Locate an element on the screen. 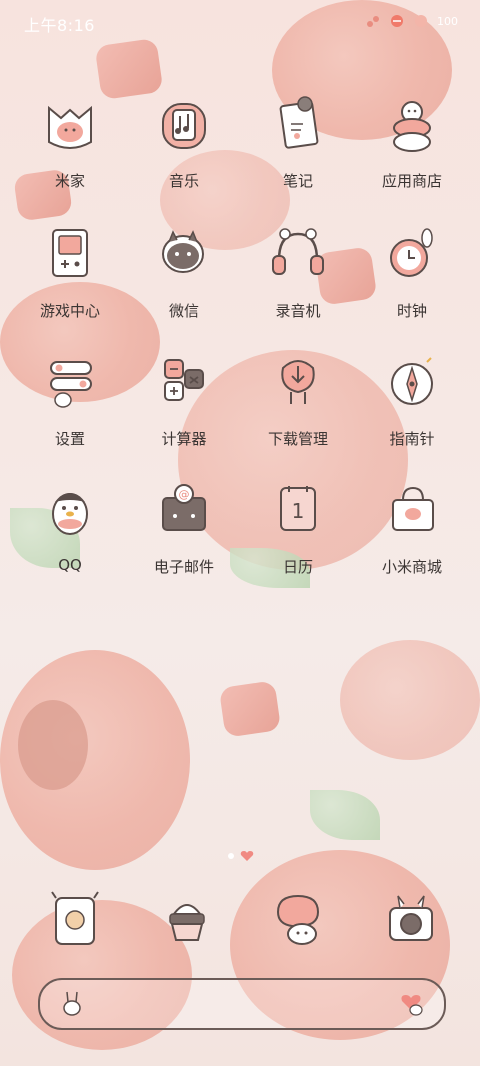 The image size is (480, 1066). app-settings: 设置 is located at coordinates (70, 398).